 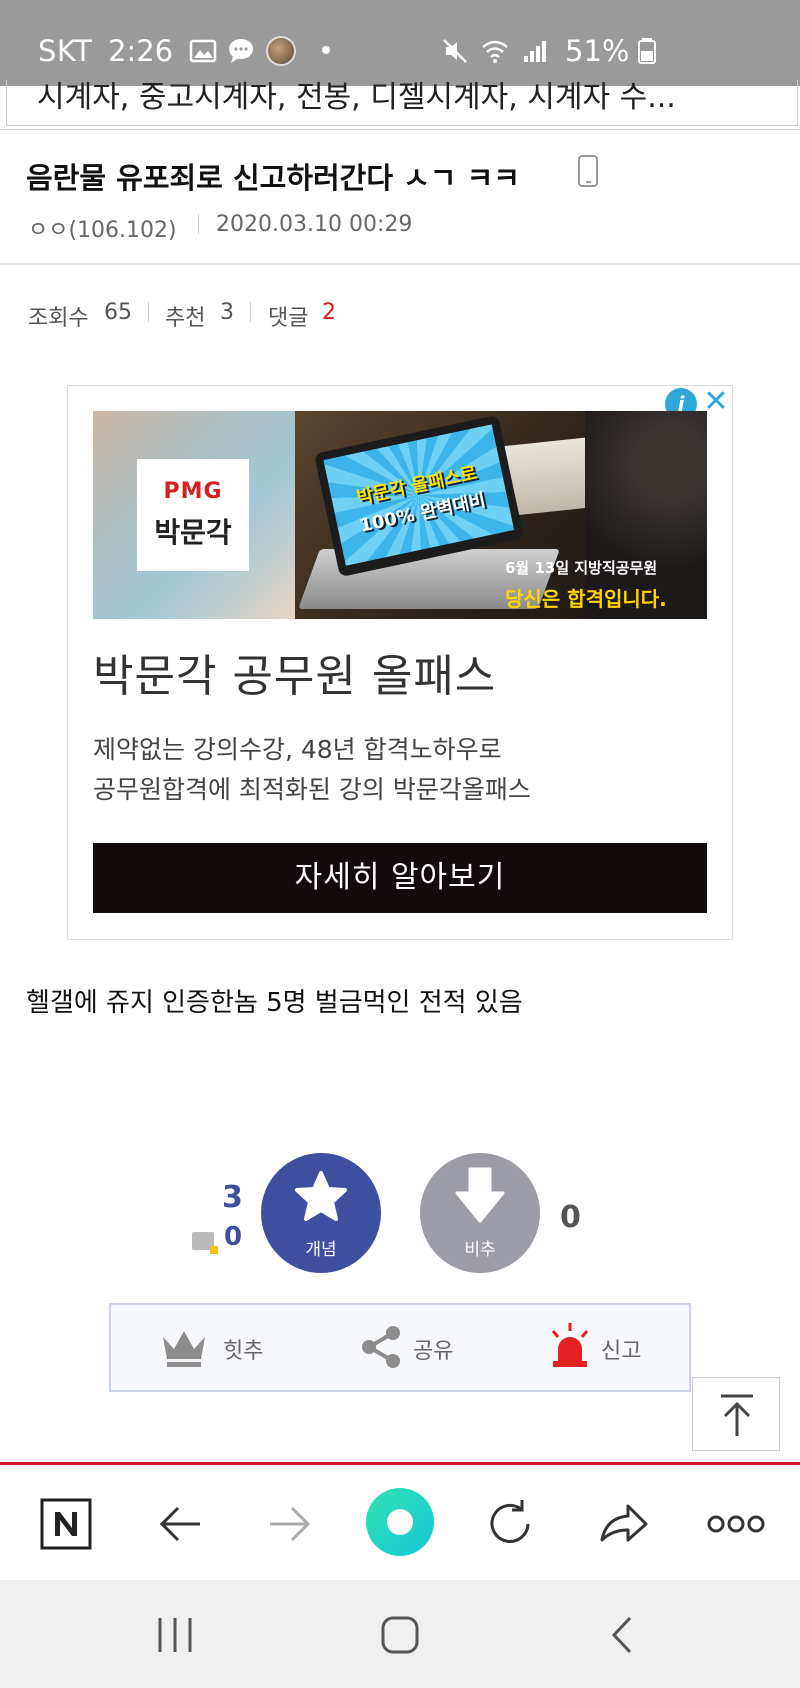 I want to click on ad-body-line-1: 제약없는 강의수강, 48년 합격노하우로, so click(x=297, y=749).